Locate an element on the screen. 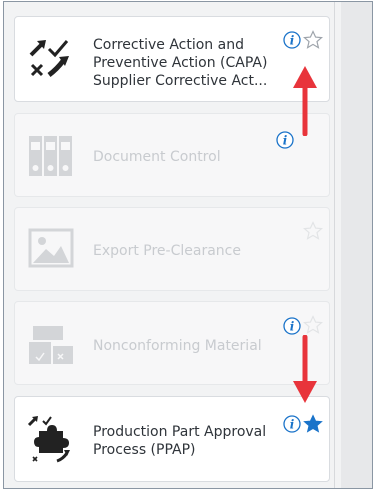 This screenshot has height=491, width=376. right-sidebar is located at coordinates (356, 245).